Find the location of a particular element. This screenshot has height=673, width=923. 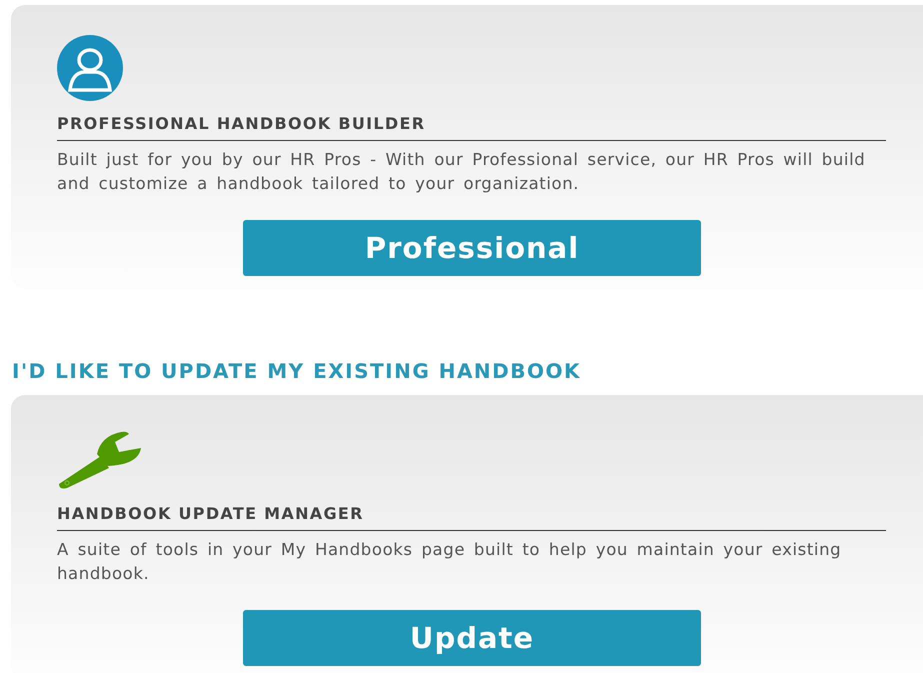

card-description: Built just for you by our HR Pros - With our Professional service, our HR Pros will build and customize a handbook tailored to your organization. is located at coordinates (461, 172).